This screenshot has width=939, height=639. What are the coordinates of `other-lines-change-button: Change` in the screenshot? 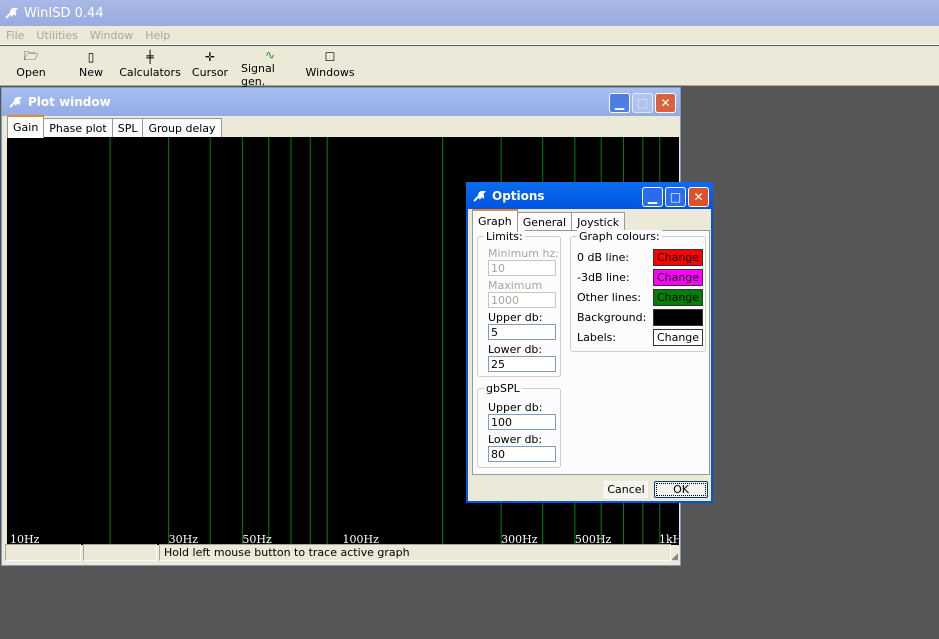 It's located at (678, 297).